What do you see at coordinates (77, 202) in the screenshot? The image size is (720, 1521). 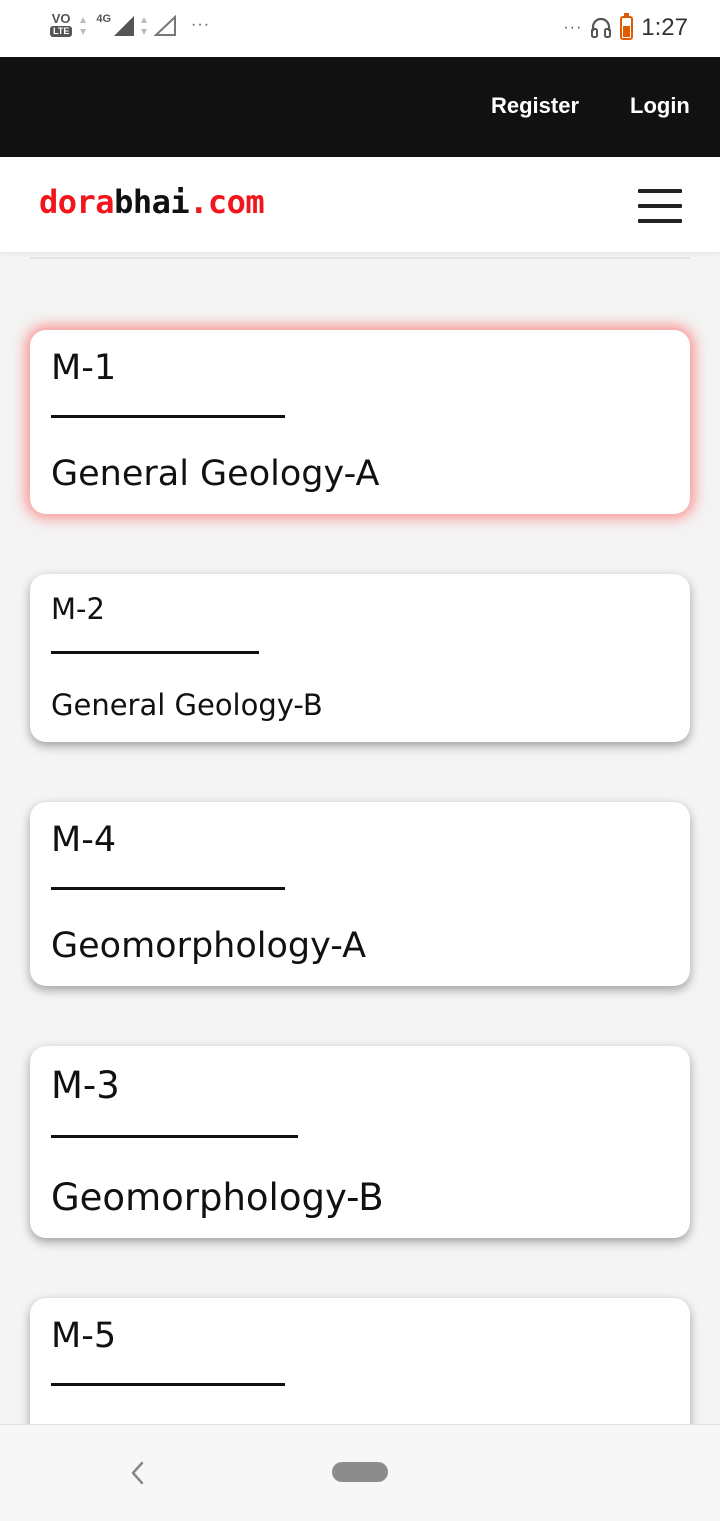 I see `logo-part-dora: dora` at bounding box center [77, 202].